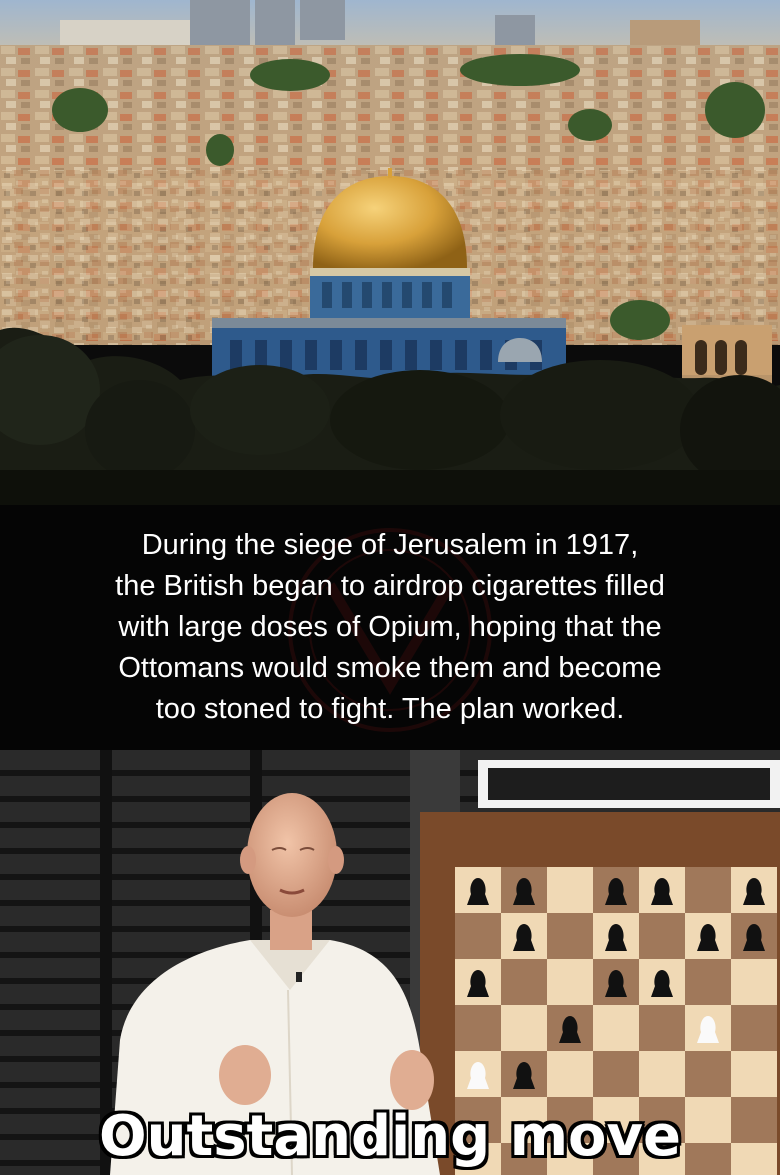 The image size is (780, 1175). Describe the element at coordinates (412, 1080) in the screenshot. I see `right-hand` at that location.